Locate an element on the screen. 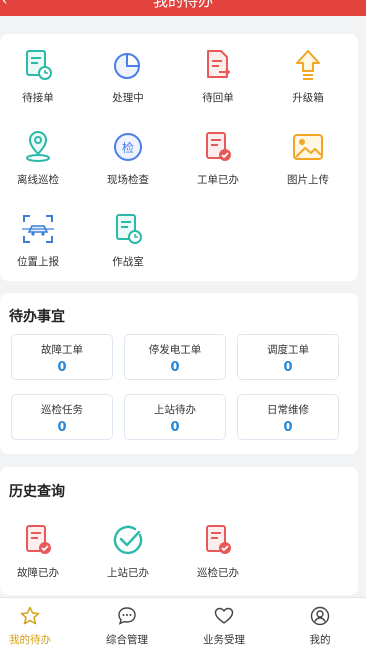 The width and height of the screenshot is (366, 659). stat-inspection-task: 巡检任务 0 is located at coordinates (62, 417).